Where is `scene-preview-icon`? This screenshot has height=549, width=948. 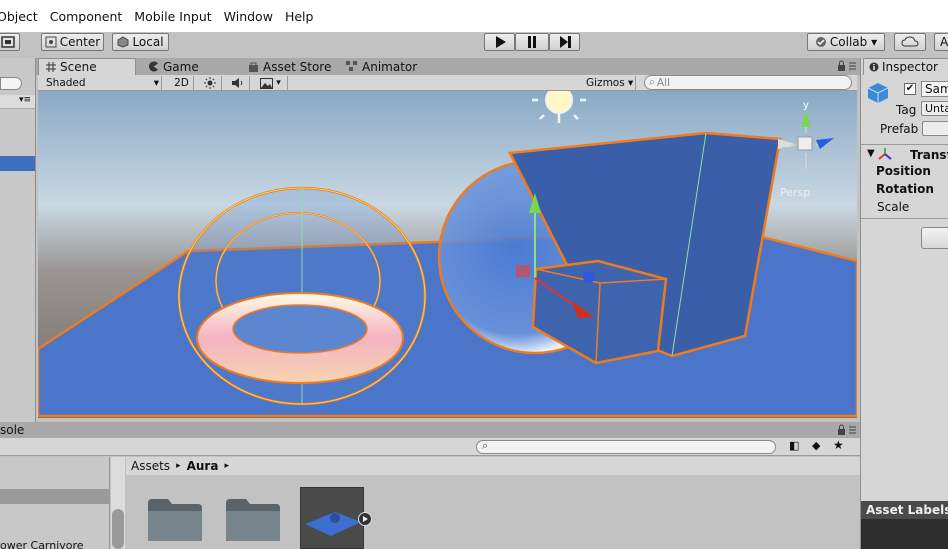 scene-preview-icon is located at coordinates (333, 524).